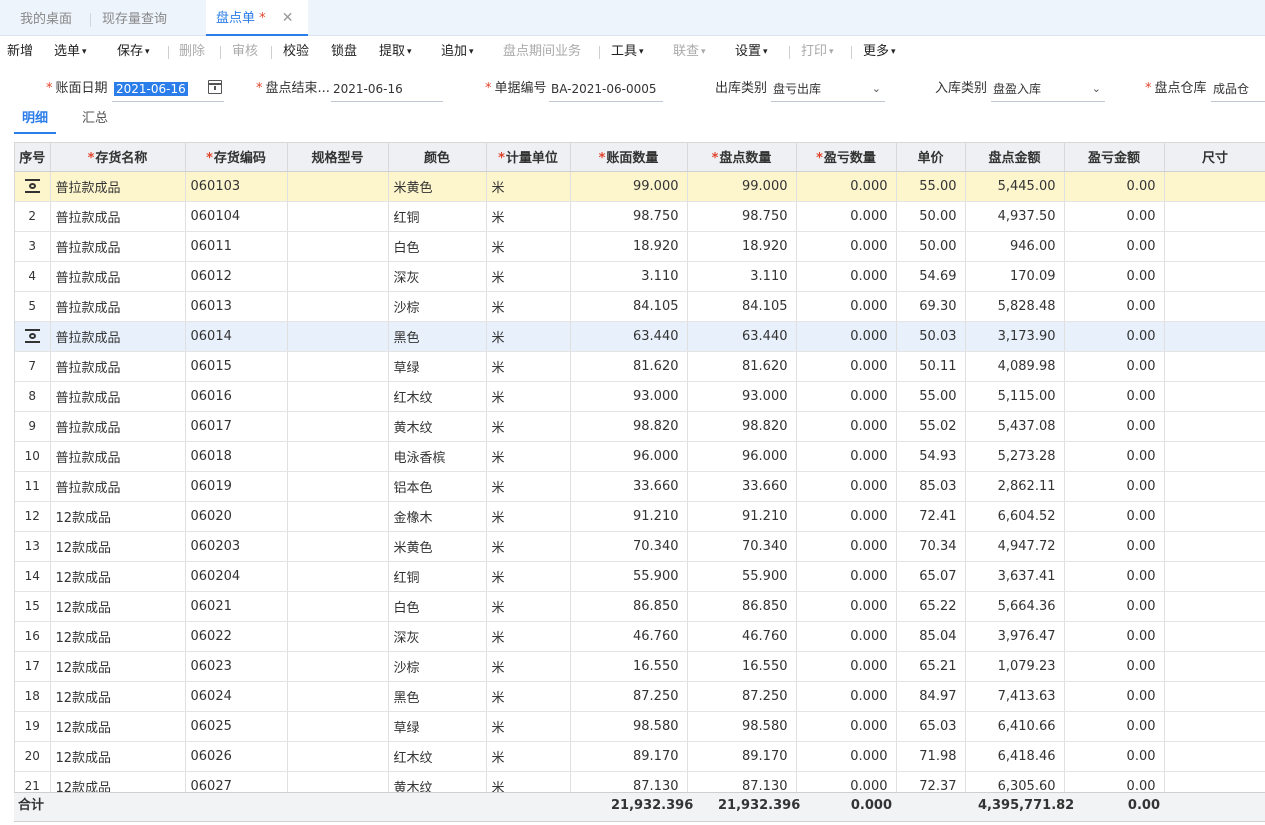 Image resolution: width=1265 pixels, height=825 pixels. Describe the element at coordinates (742, 696) in the screenshot. I see `count-qty-cell: 87.250` at that location.